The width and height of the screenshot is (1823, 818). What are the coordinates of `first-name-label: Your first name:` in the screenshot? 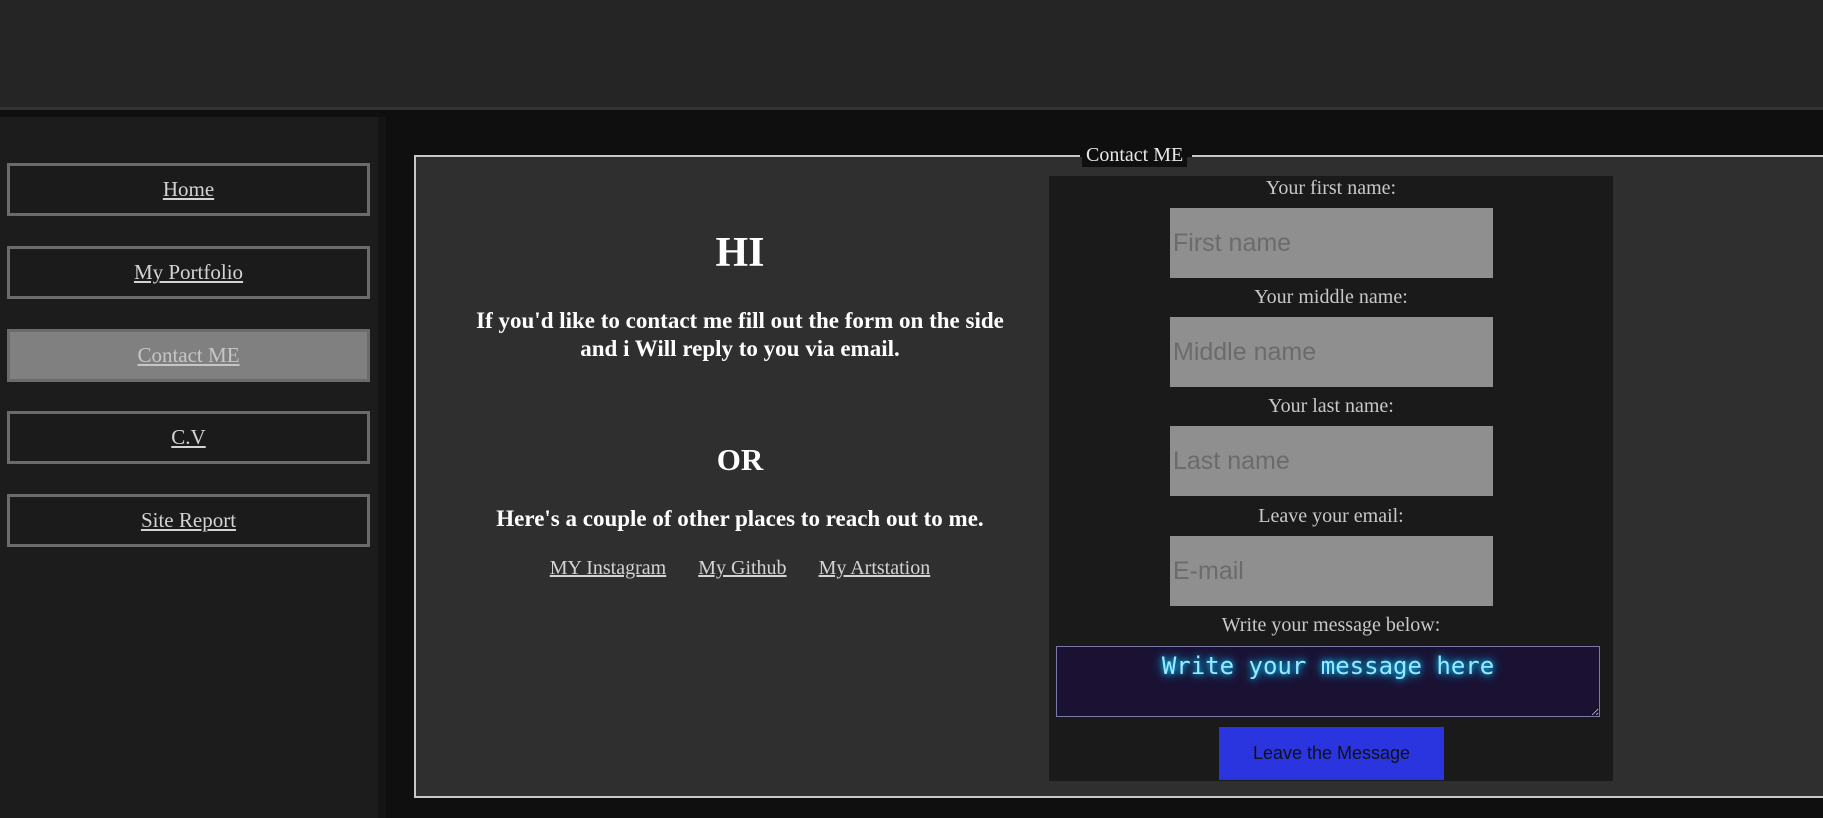 It's located at (1331, 188).